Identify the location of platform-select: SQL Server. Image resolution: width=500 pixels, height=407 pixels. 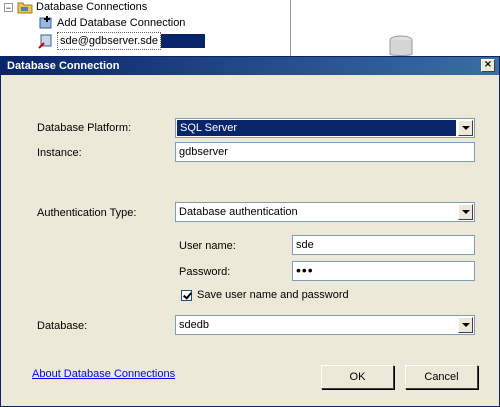
(325, 128).